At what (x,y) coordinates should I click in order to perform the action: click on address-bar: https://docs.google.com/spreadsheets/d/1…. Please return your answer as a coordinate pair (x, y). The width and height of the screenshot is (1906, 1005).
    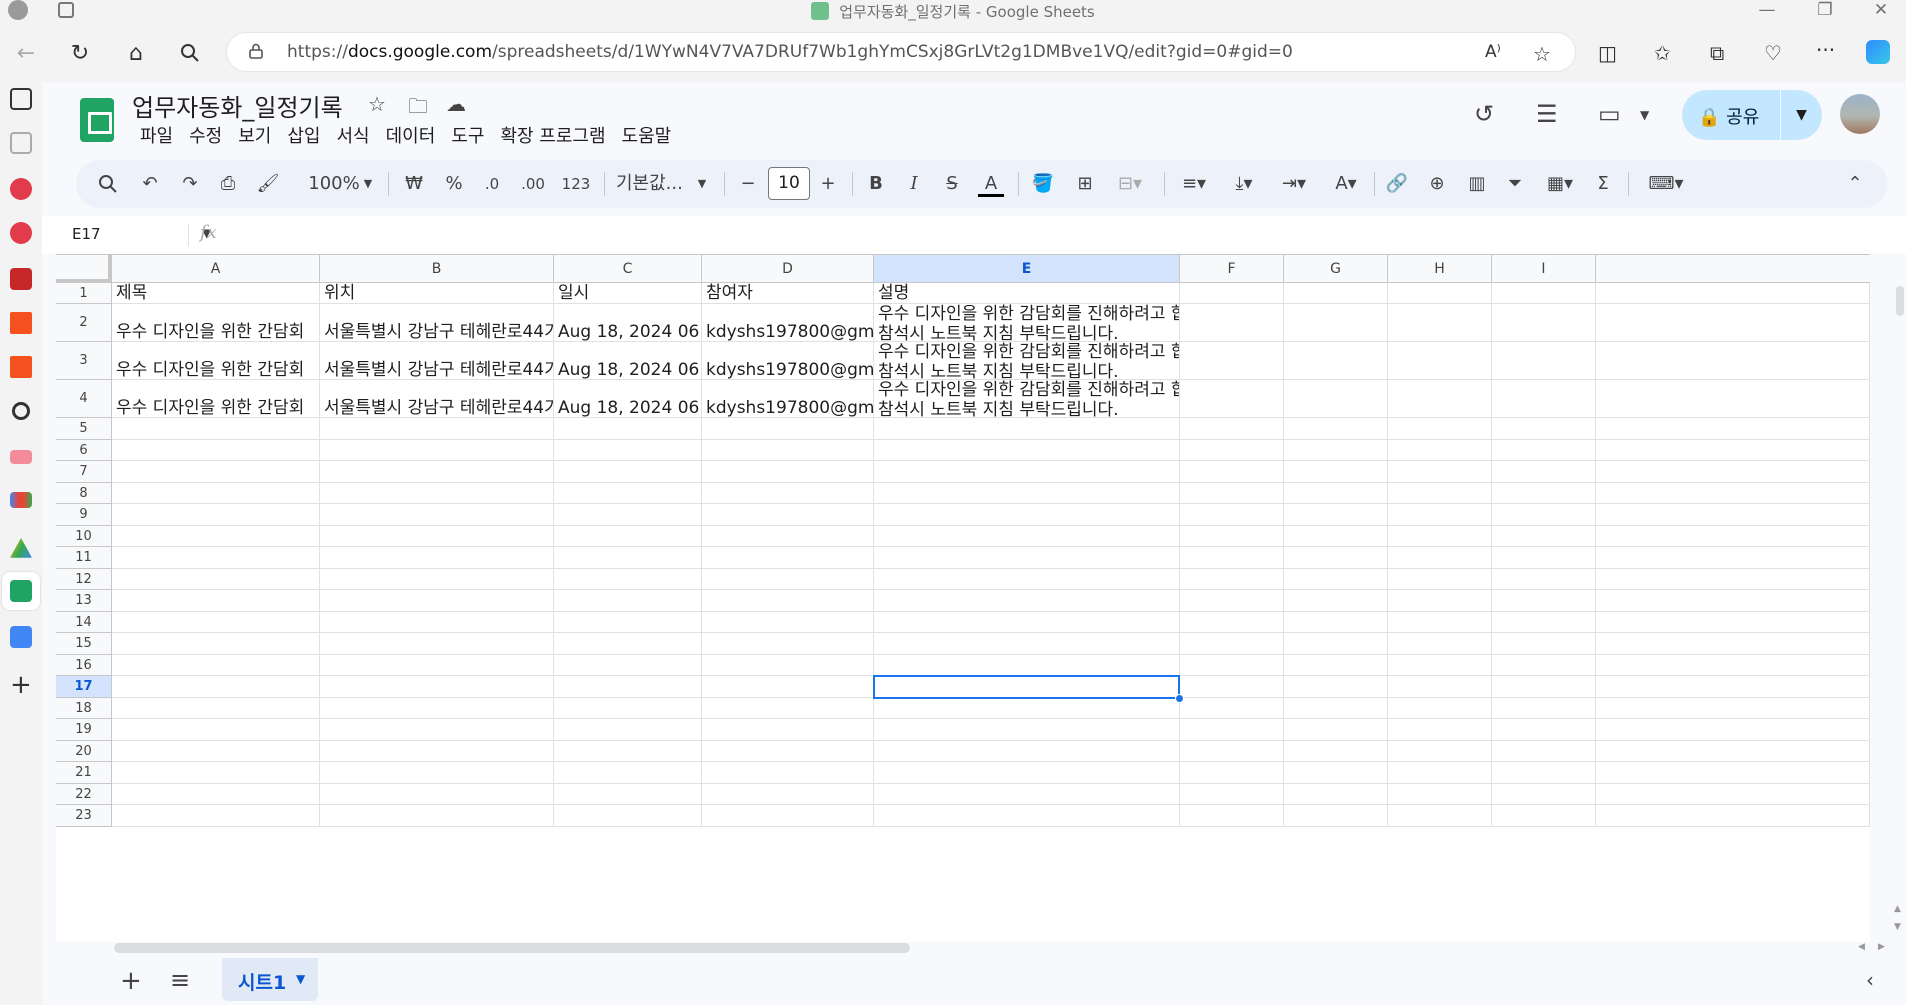
    Looking at the image, I should click on (901, 52).